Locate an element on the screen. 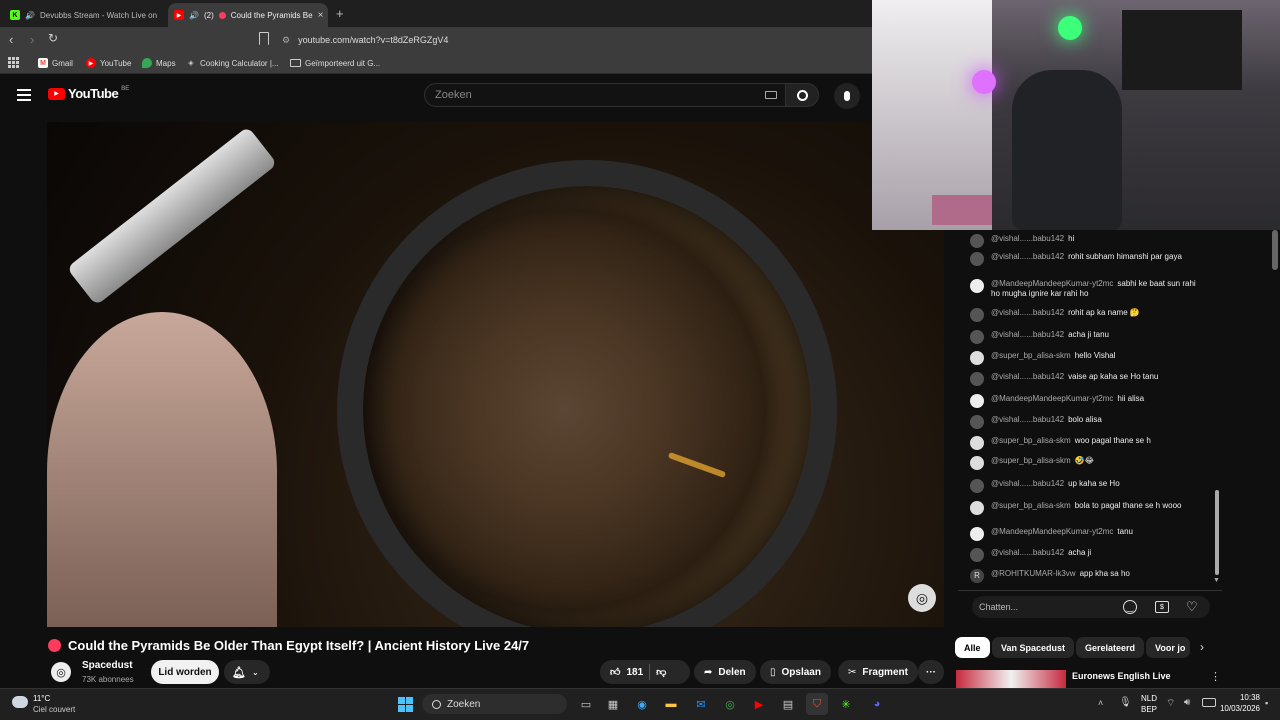  thumbs-up-icon: 👍︎ is located at coordinates (615, 672).